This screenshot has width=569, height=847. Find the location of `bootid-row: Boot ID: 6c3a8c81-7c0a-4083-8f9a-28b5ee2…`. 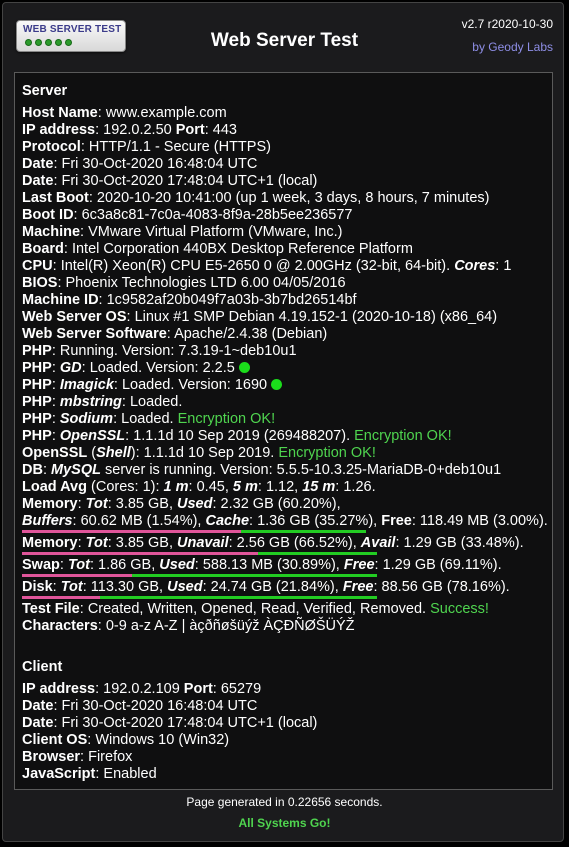

bootid-row: Boot ID: 6c3a8c81-7c0a-4083-8f9a-28b5ee2… is located at coordinates (187, 215).